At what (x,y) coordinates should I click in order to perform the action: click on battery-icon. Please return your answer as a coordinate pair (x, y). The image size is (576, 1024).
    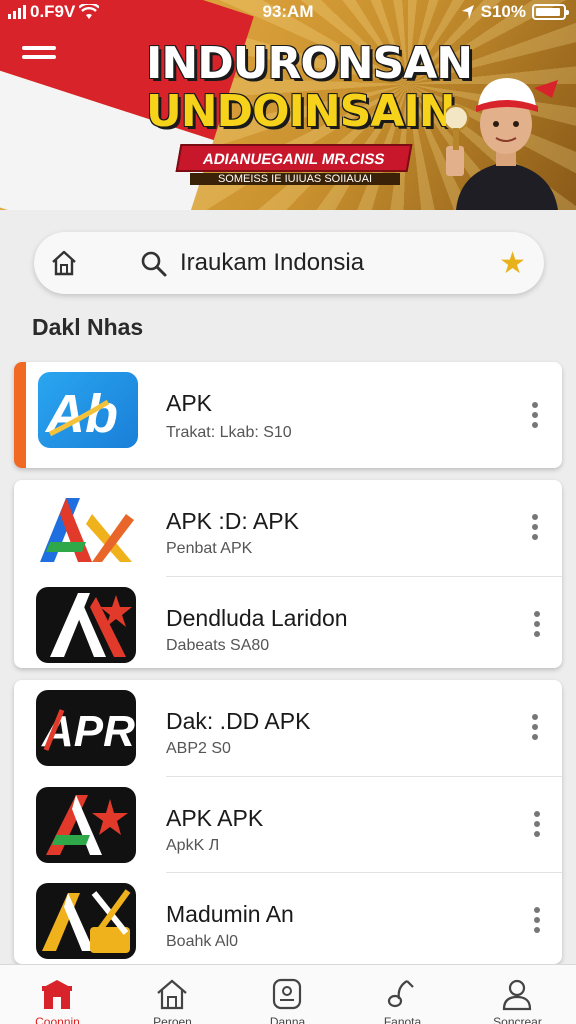
    Looking at the image, I should click on (550, 12).